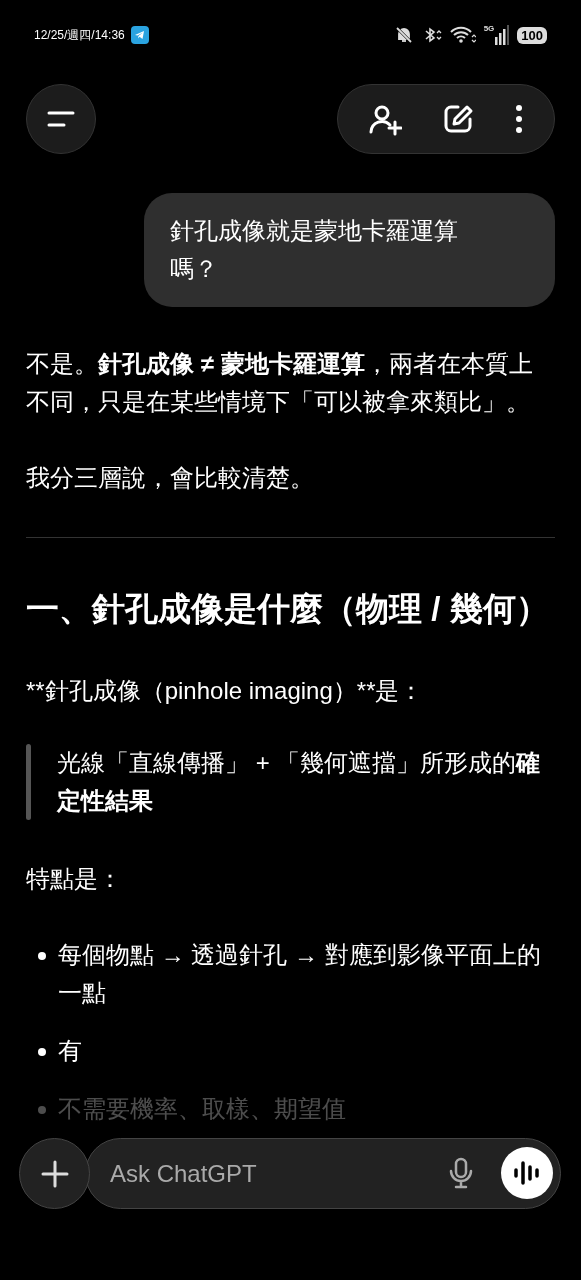  What do you see at coordinates (519, 119) in the screenshot?
I see `more-options-icon` at bounding box center [519, 119].